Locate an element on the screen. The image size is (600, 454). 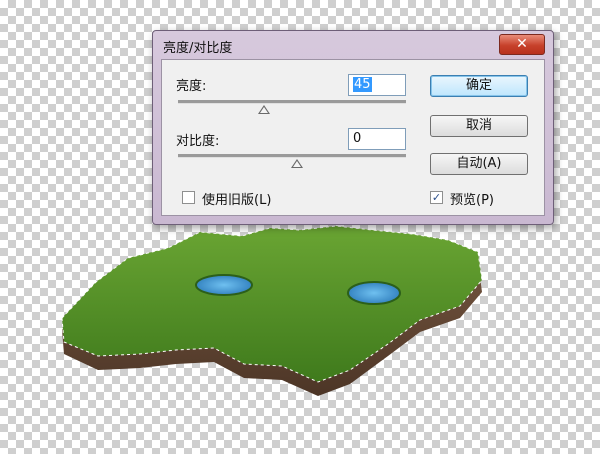
preview-label: 预览(P) is located at coordinates (472, 200).